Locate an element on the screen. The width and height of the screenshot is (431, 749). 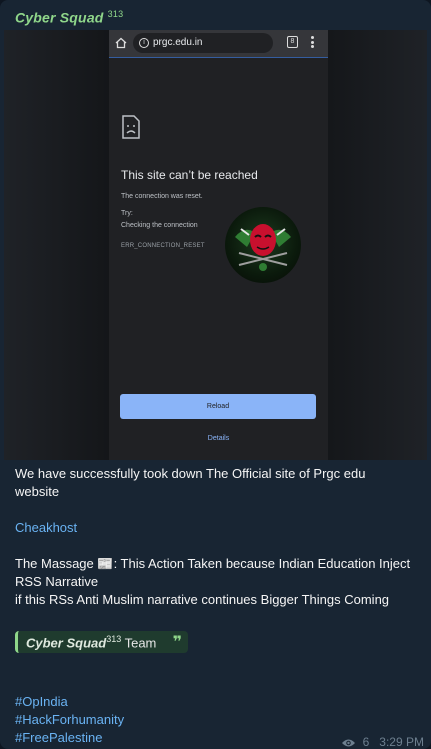
massage-line: RSS Narrative is located at coordinates (57, 581).